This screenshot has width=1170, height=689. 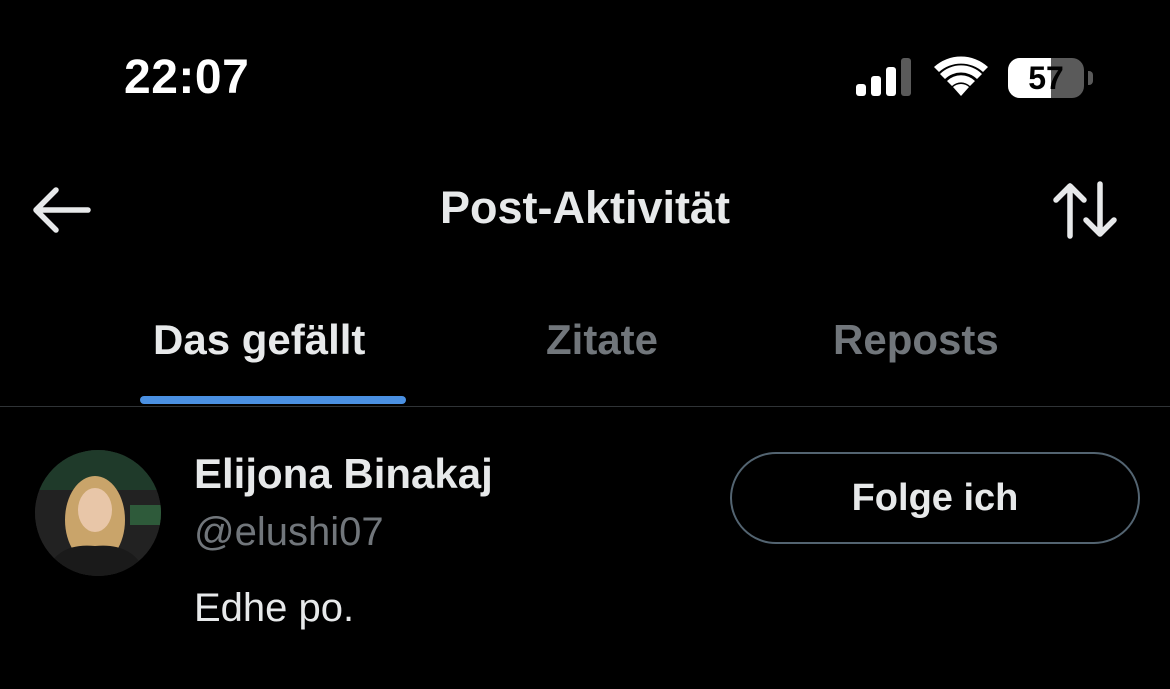 What do you see at coordinates (935, 498) in the screenshot?
I see `following-button: Folge ich` at bounding box center [935, 498].